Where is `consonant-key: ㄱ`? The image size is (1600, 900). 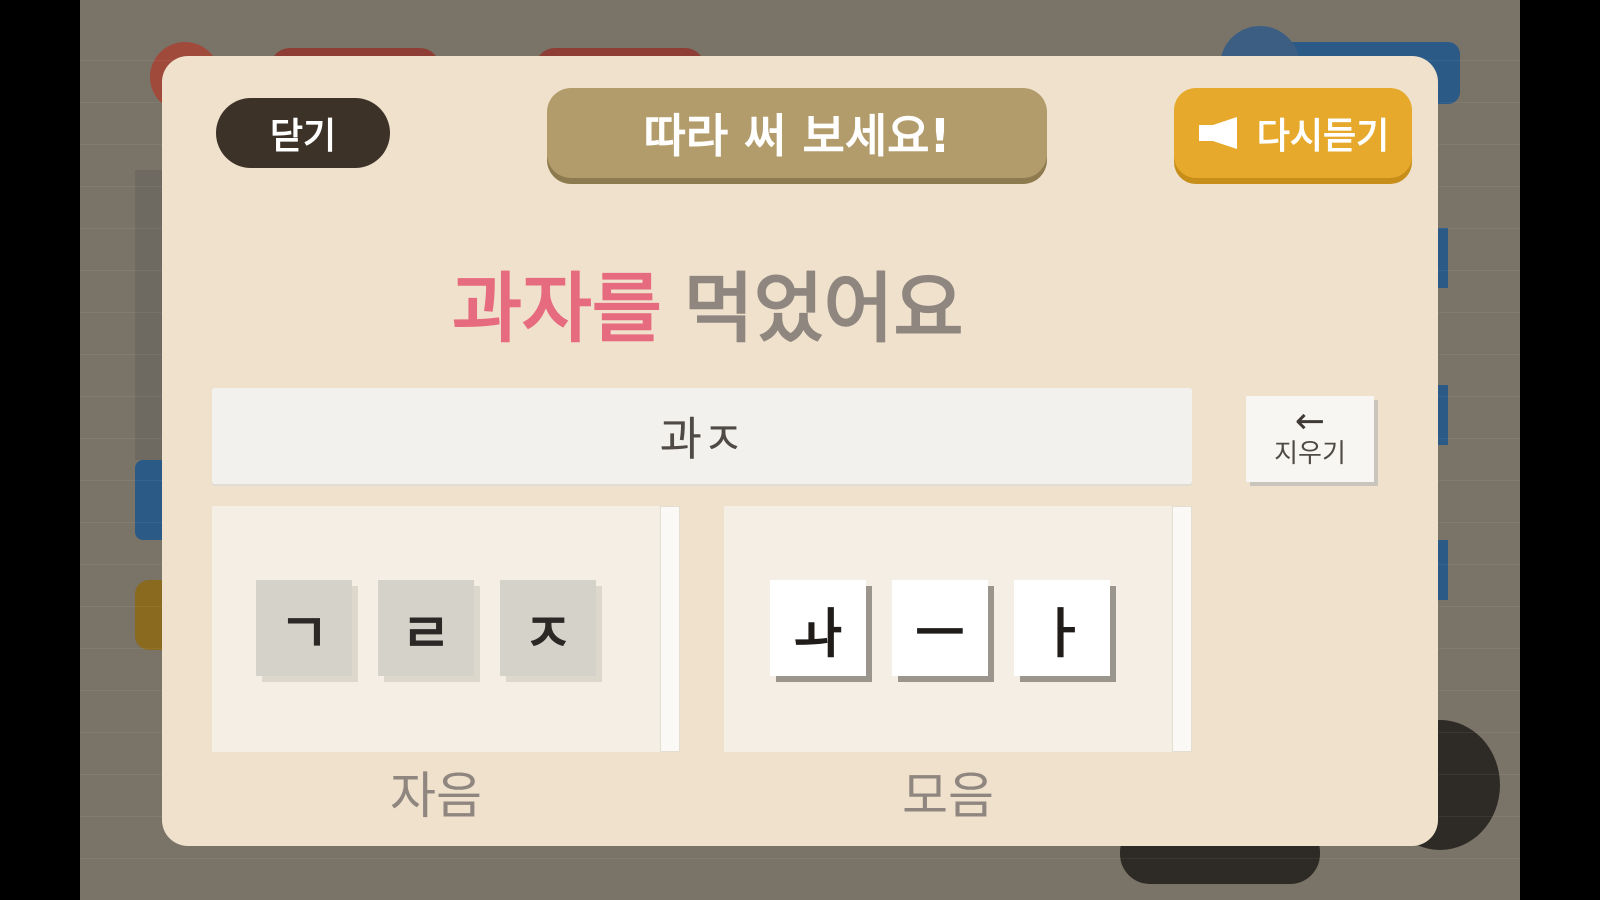
consonant-key: ㄱ is located at coordinates (304, 628).